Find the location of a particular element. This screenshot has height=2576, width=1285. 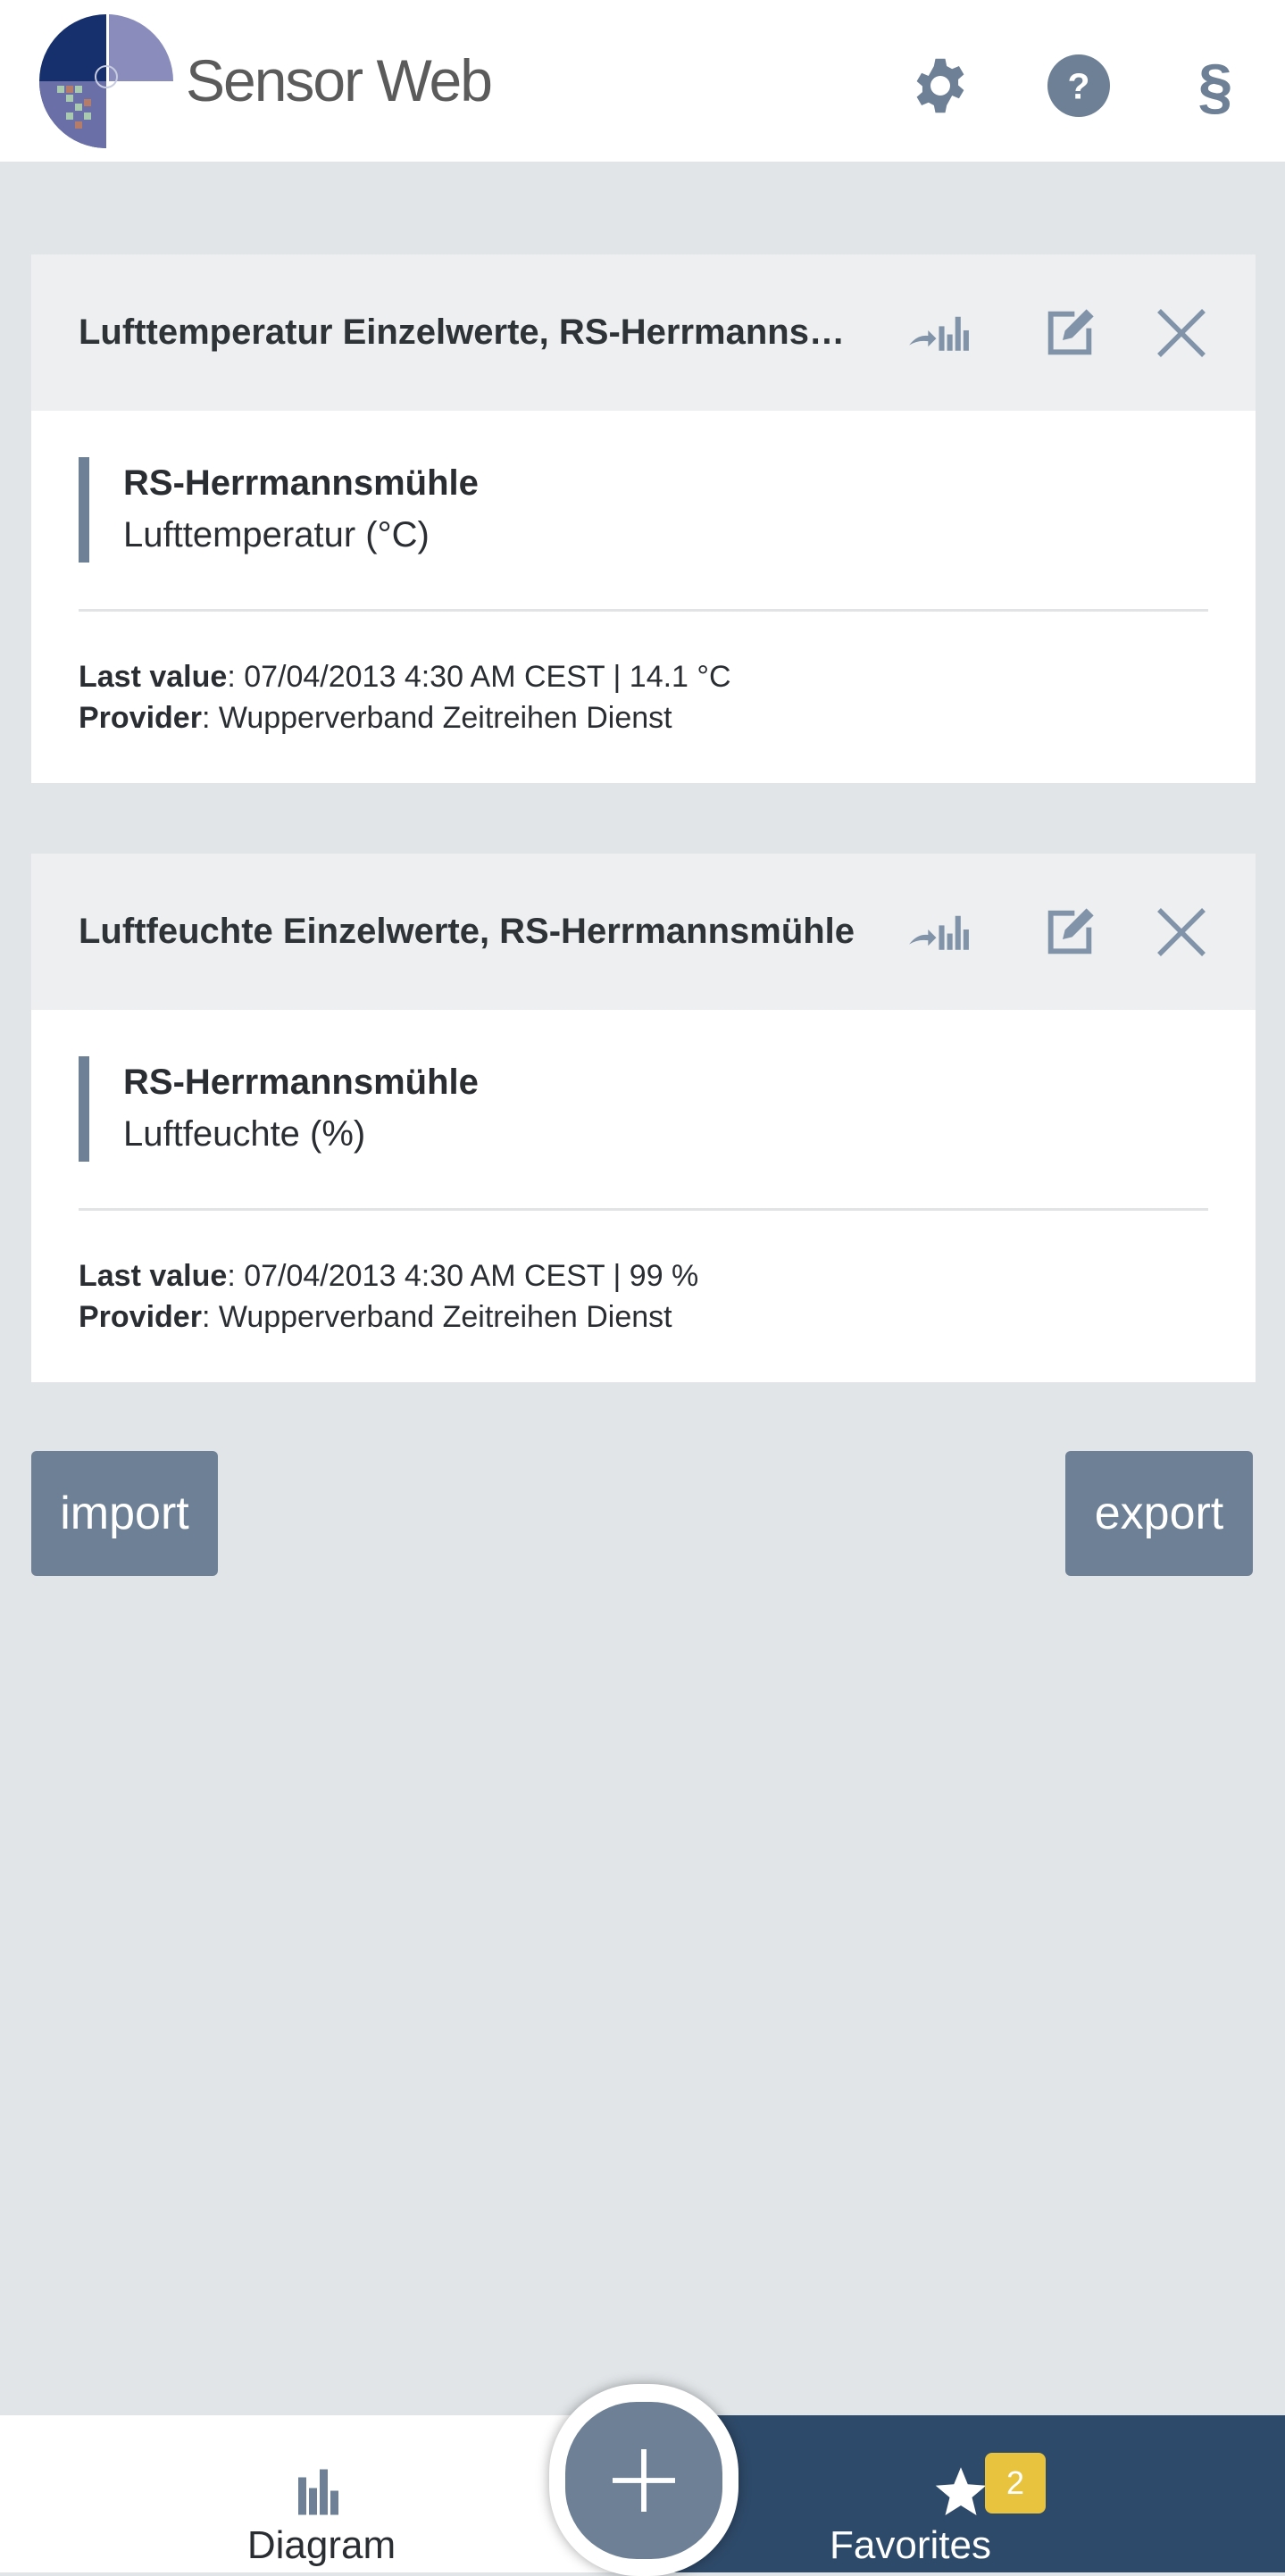

help-button: ? is located at coordinates (1079, 86).